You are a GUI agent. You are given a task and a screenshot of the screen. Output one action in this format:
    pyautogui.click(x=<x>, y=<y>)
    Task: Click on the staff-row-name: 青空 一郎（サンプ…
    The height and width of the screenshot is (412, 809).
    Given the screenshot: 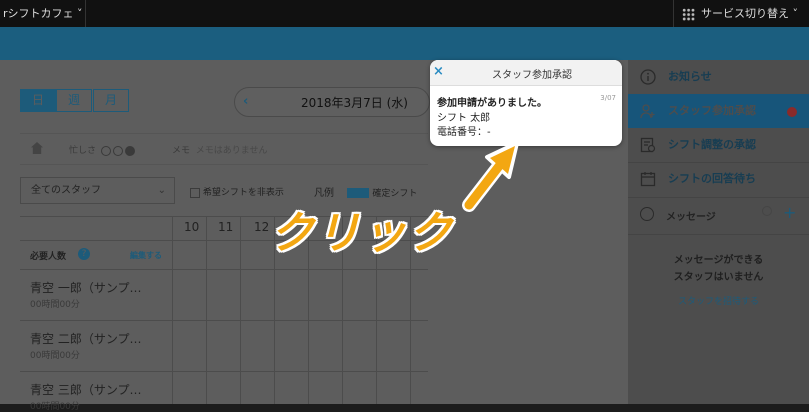 What is the action you would take?
    pyautogui.click(x=85, y=287)
    